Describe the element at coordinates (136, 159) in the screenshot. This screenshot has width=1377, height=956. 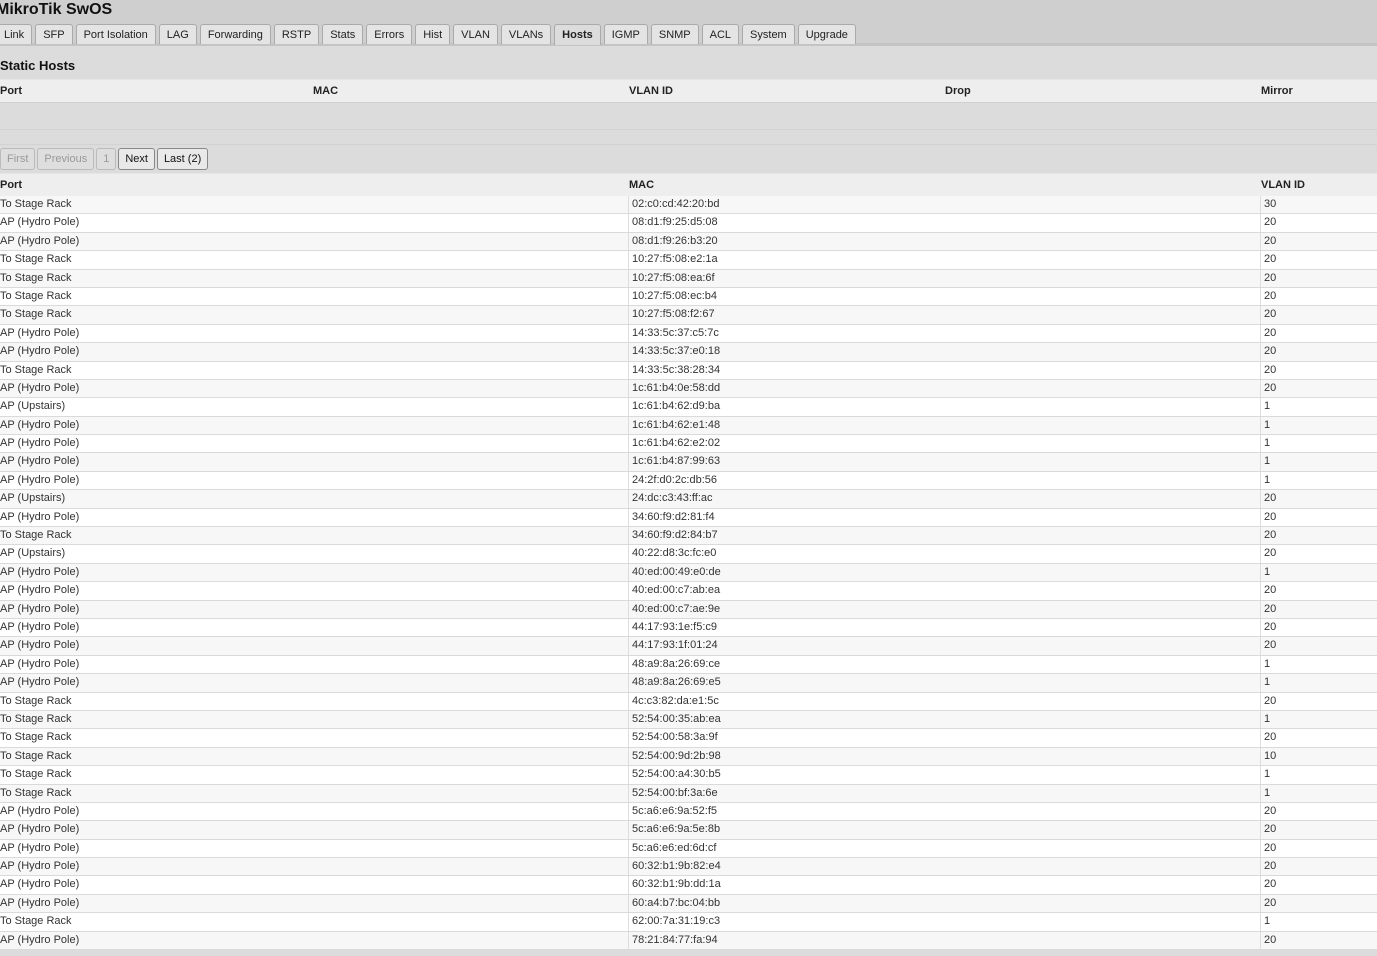
I see `next-button: Next` at that location.